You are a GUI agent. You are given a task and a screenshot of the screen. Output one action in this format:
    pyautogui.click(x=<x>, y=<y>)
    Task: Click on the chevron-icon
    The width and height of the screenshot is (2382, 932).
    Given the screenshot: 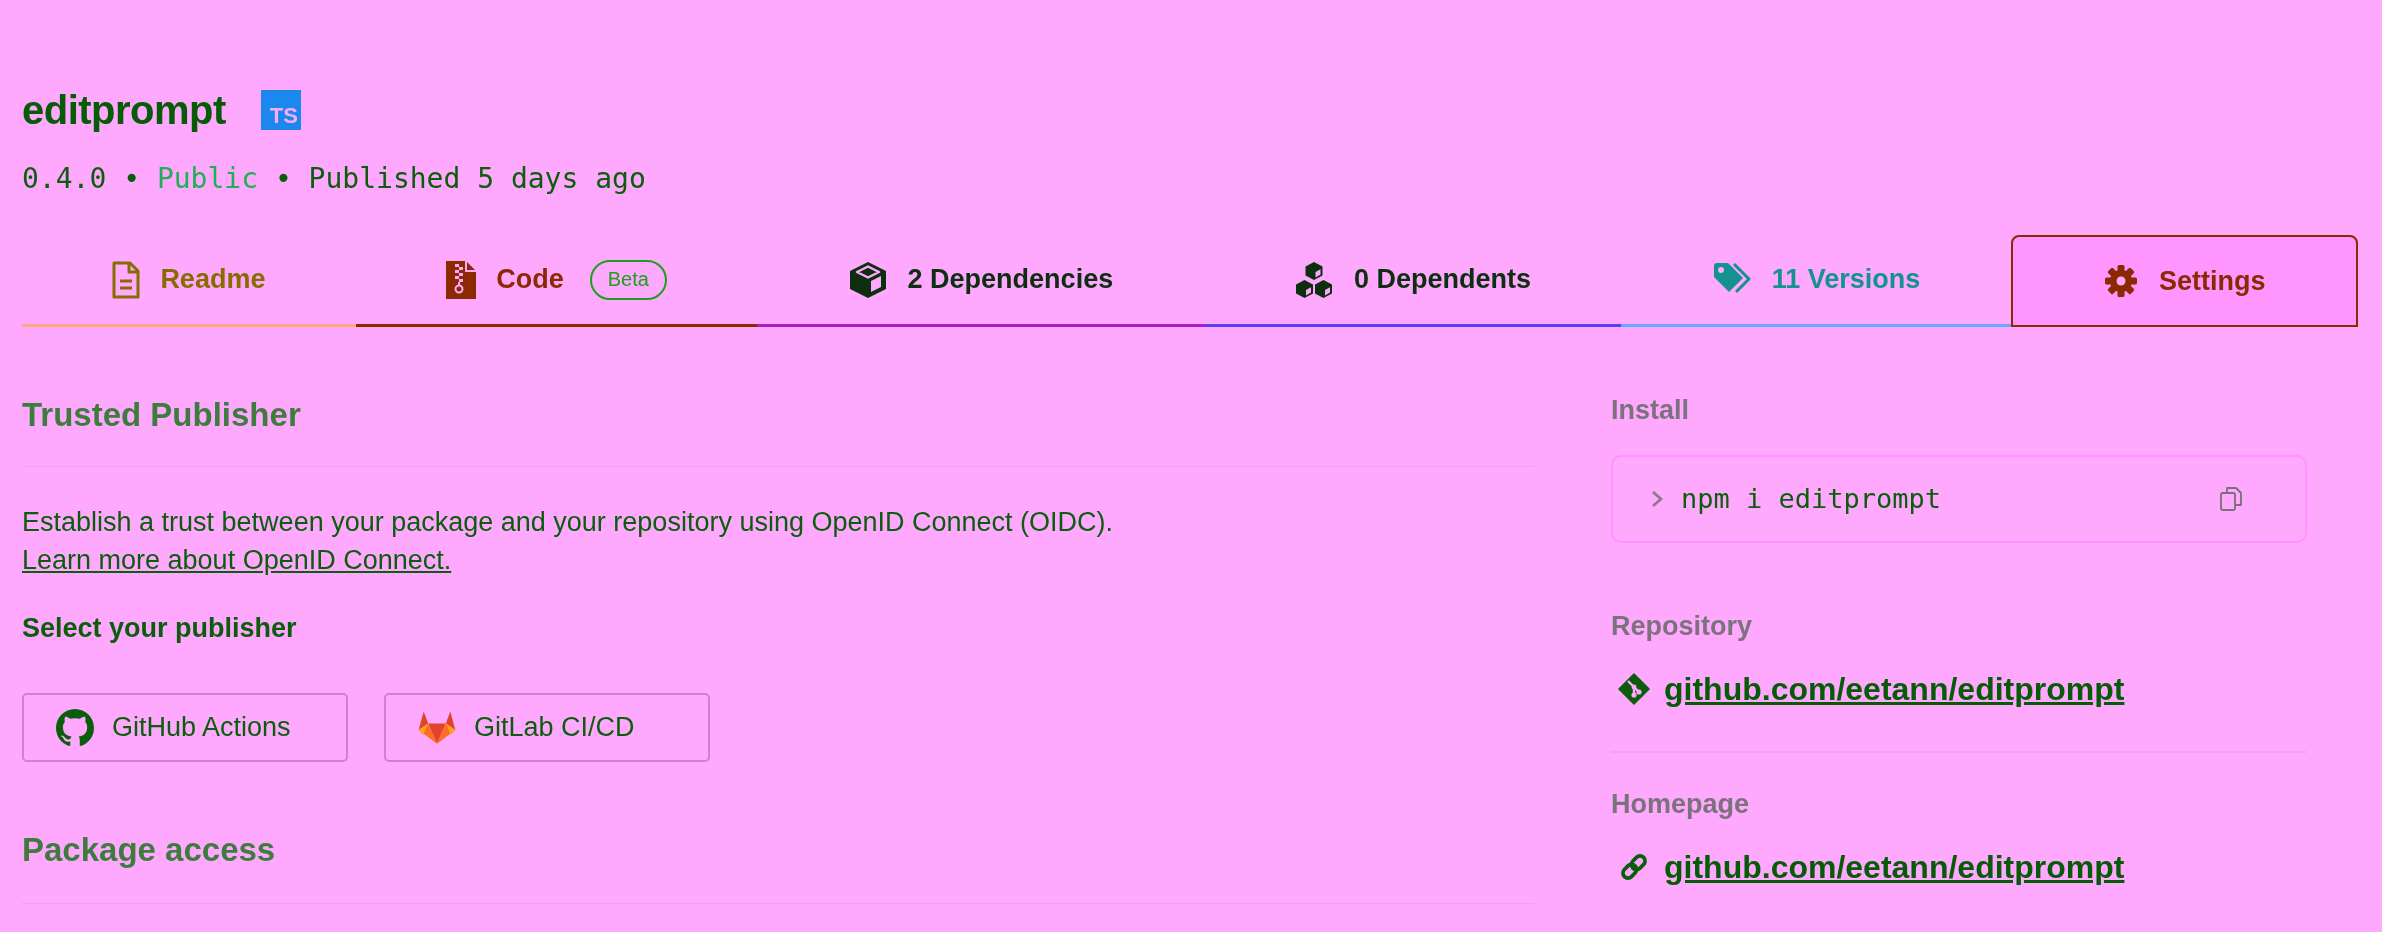 What is the action you would take?
    pyautogui.click(x=1657, y=499)
    